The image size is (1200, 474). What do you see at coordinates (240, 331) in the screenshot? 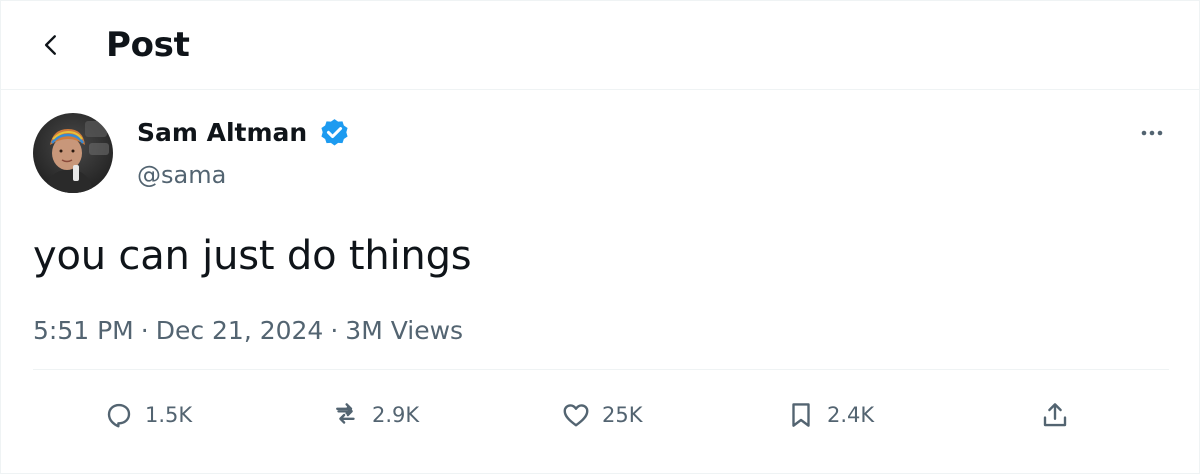
I see `post-date: Dec 21, 2024` at bounding box center [240, 331].